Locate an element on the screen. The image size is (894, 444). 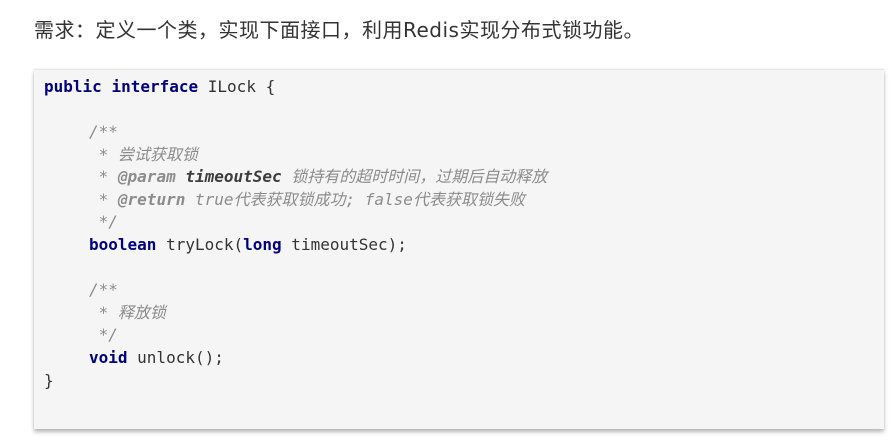
doc2-open-line: /** is located at coordinates (81, 290).